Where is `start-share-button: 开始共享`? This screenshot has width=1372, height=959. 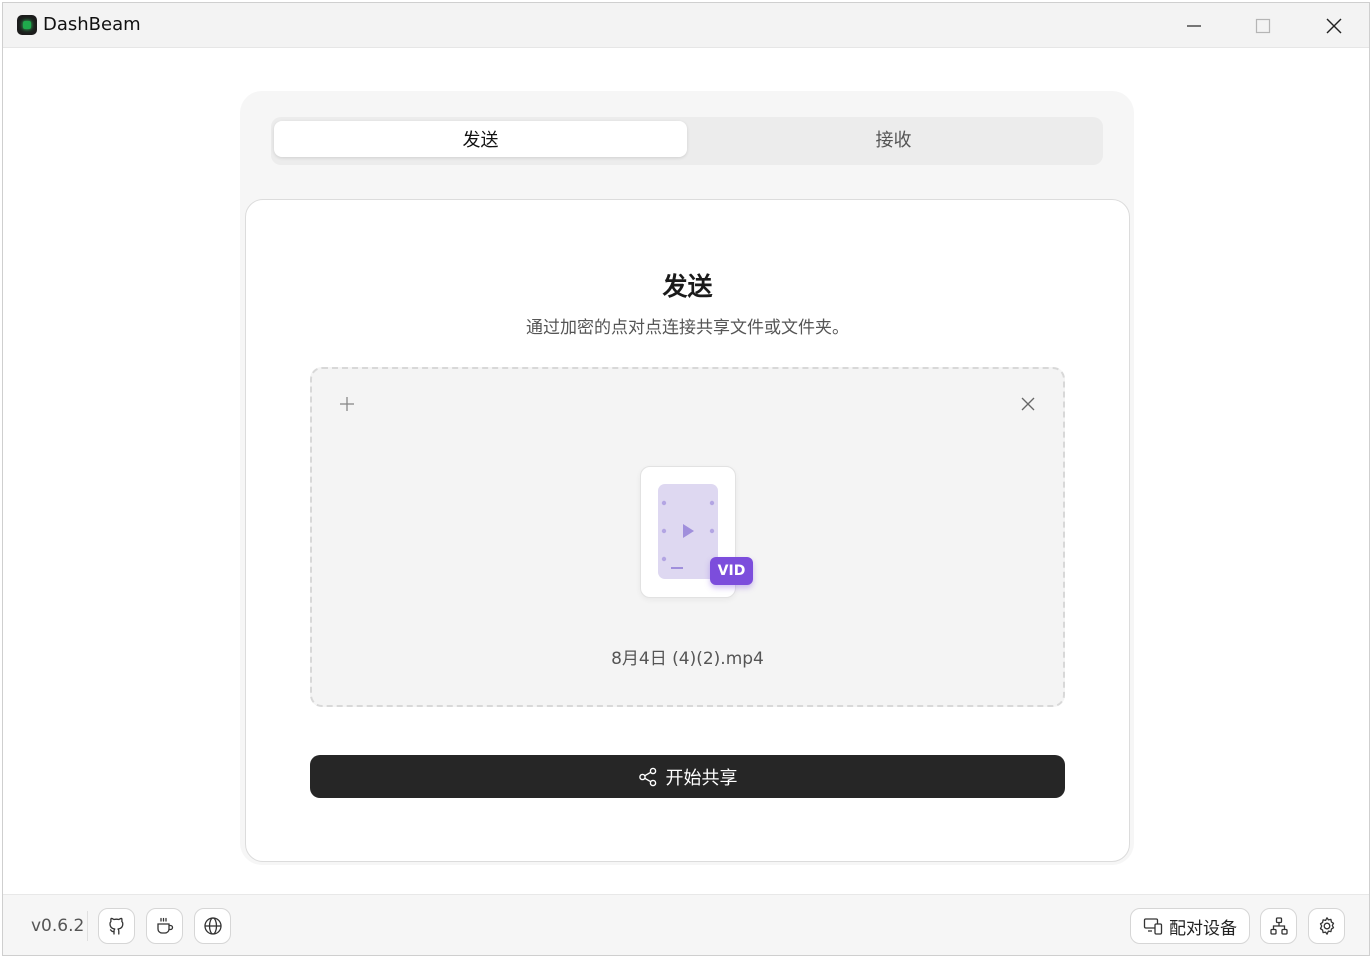
start-share-button: 开始共享 is located at coordinates (687, 776).